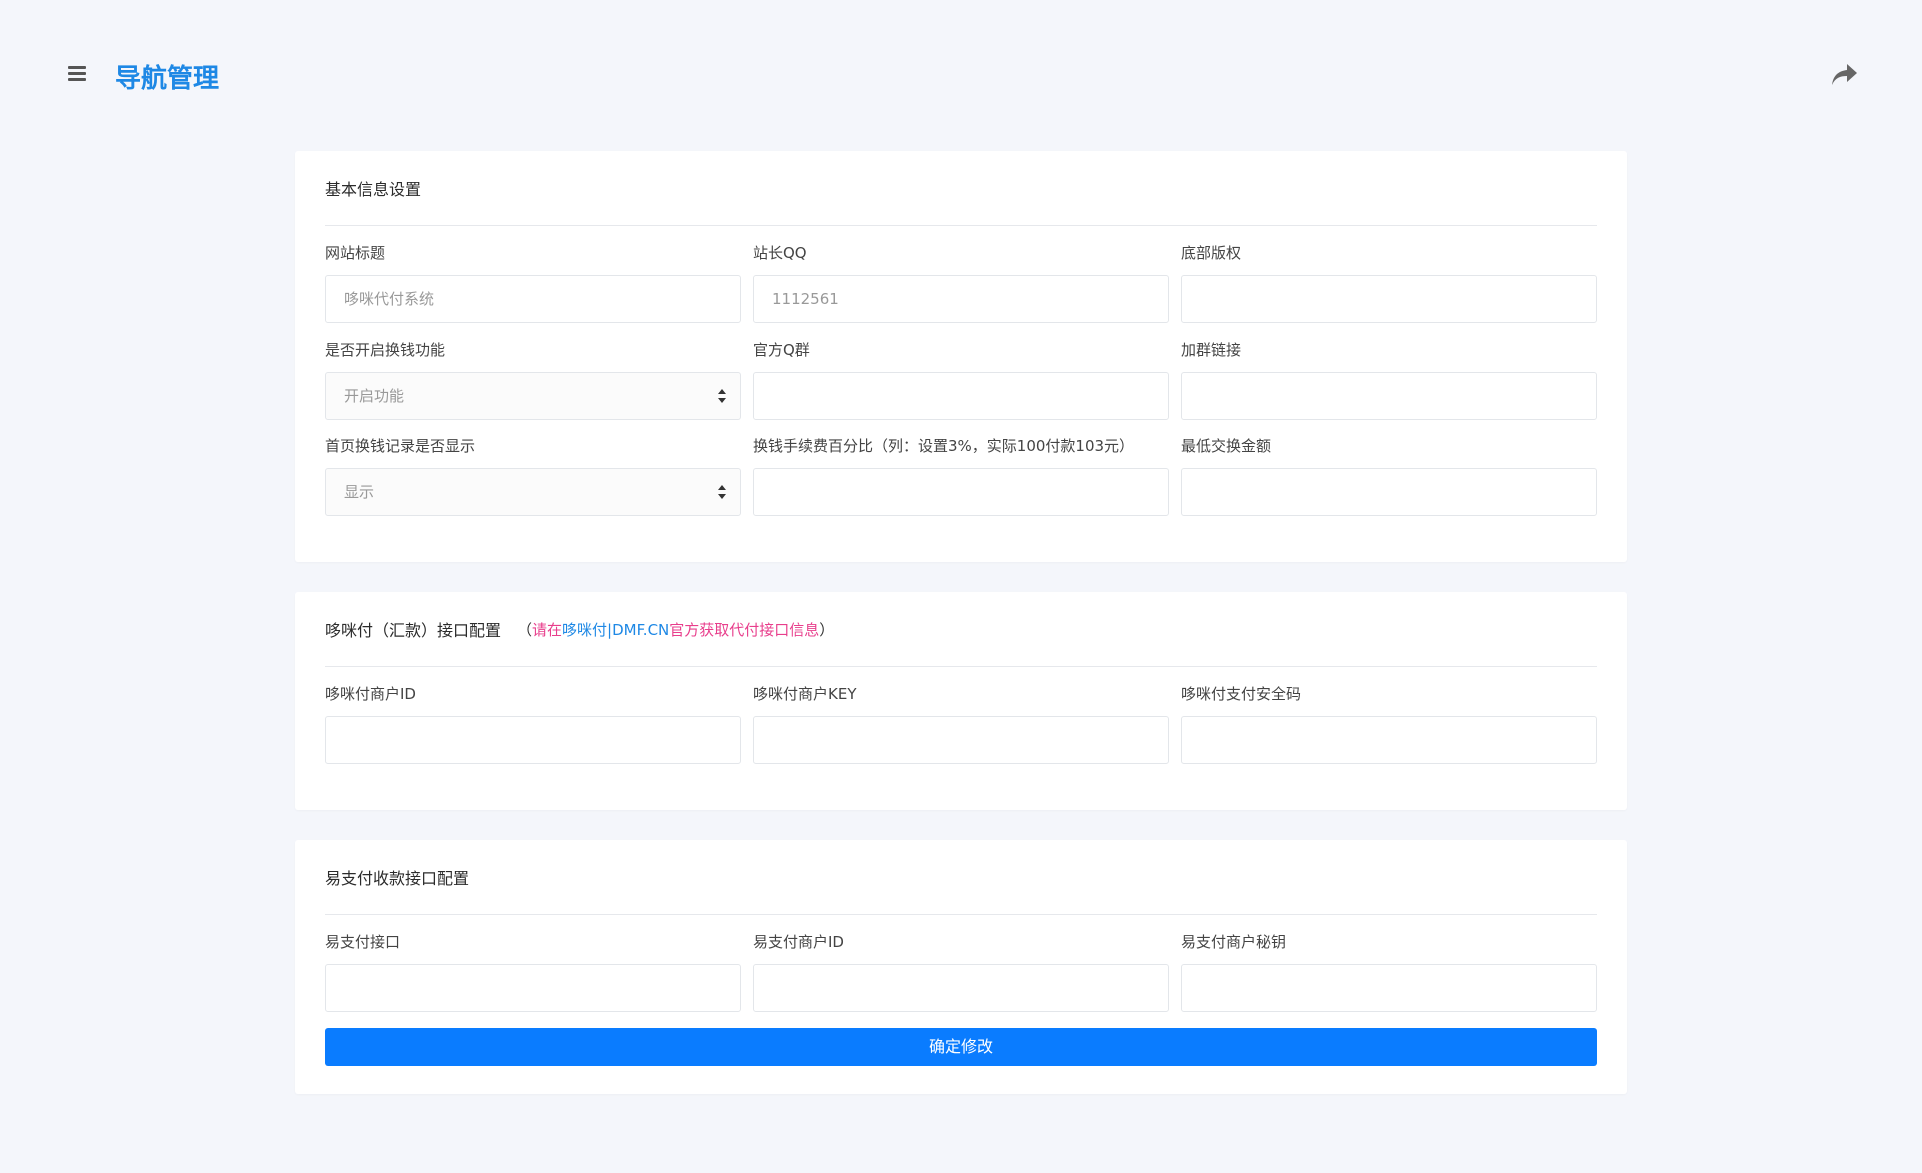 Image resolution: width=1922 pixels, height=1173 pixels. I want to click on webmaster-qq-field: 站长QQ 1112561, so click(961, 282).